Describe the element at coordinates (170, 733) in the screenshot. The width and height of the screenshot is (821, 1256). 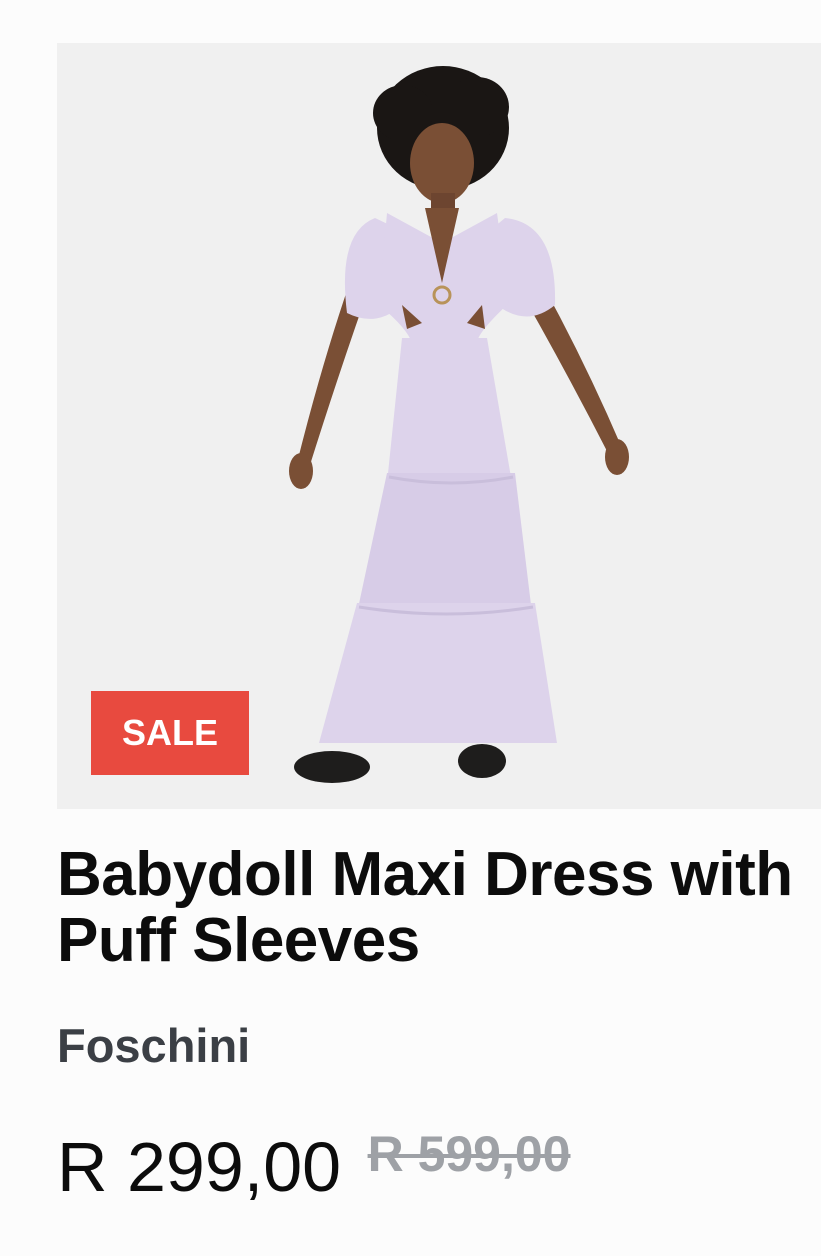
I see `sale-badge: SALE` at that location.